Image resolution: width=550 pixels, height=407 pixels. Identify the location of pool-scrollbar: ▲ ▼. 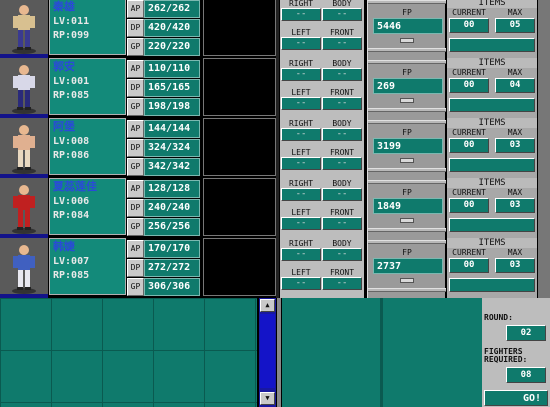
(267, 352).